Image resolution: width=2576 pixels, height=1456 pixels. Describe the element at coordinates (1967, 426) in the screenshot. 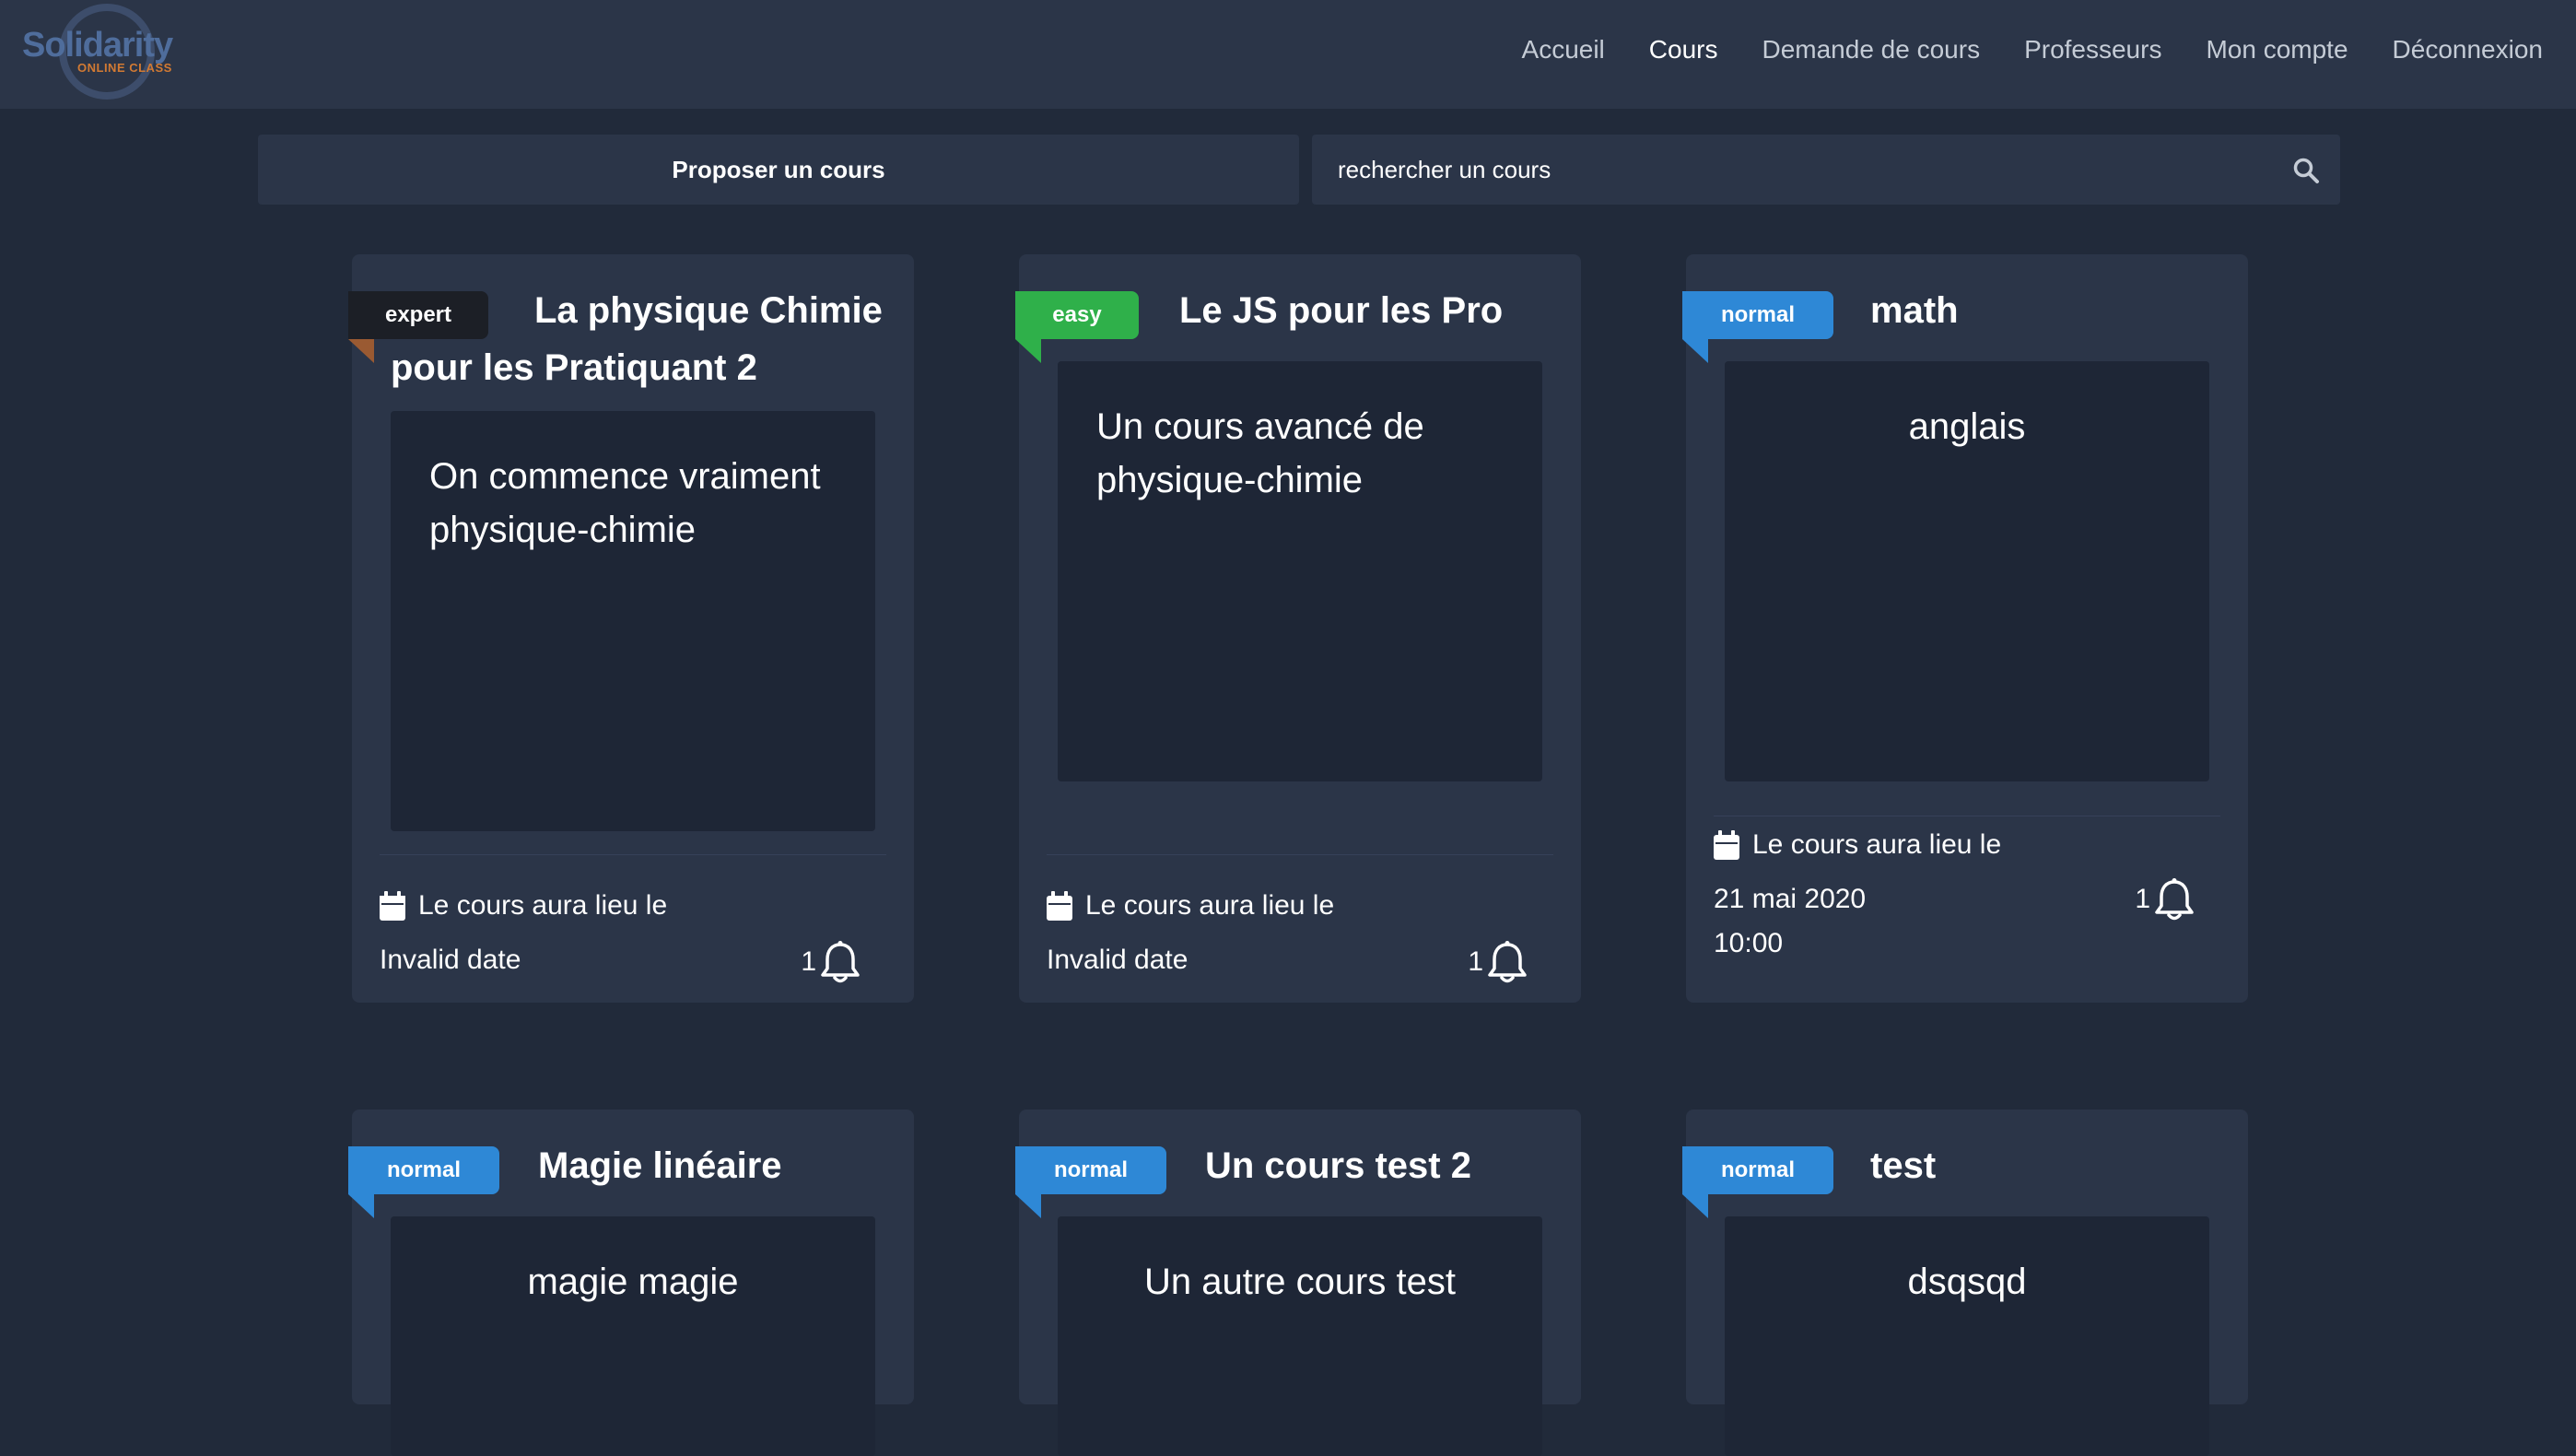

I see `course-description: anglais` at that location.